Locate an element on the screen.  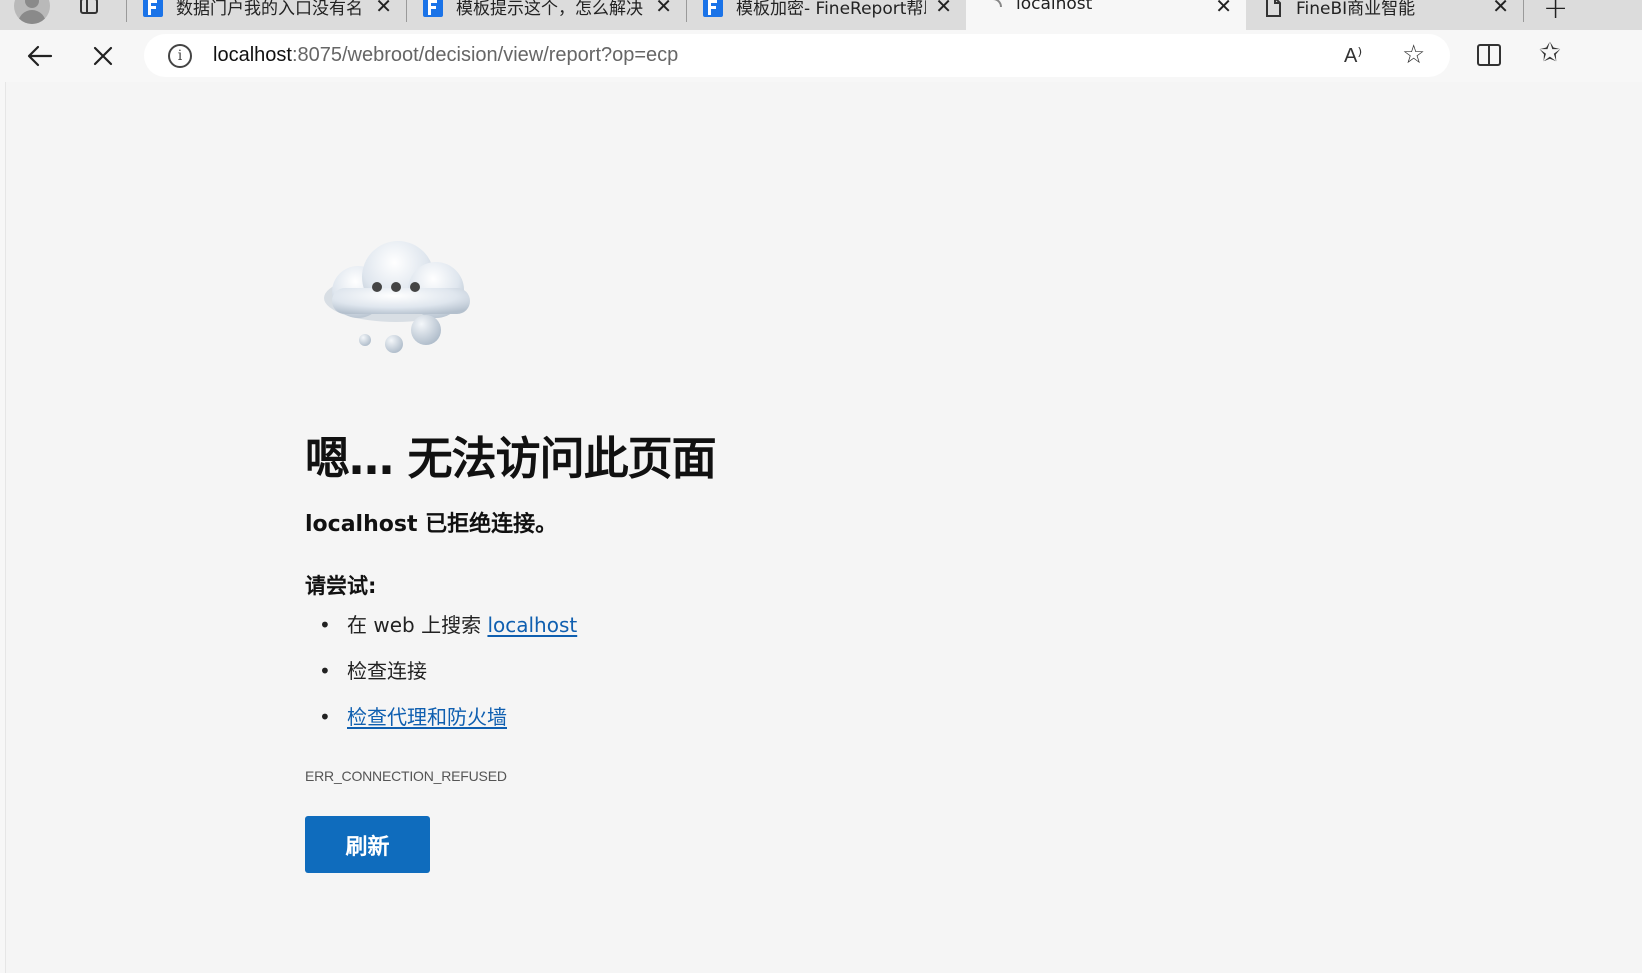
suggestion-check-proxy: 检查代理和防火墙 is located at coordinates (441, 724).